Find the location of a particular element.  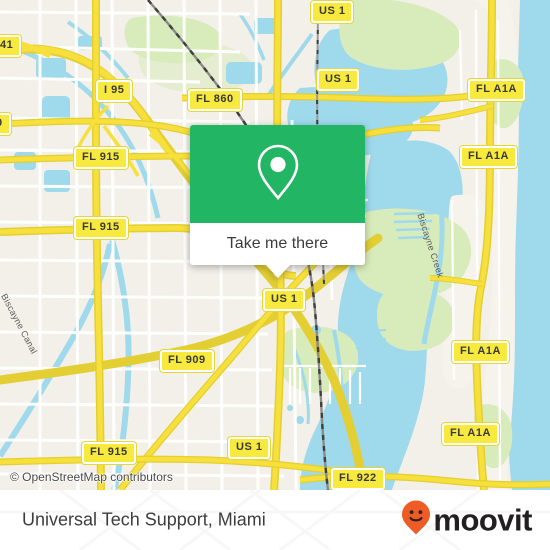

take-me-there-button: Take me there is located at coordinates (277, 244).